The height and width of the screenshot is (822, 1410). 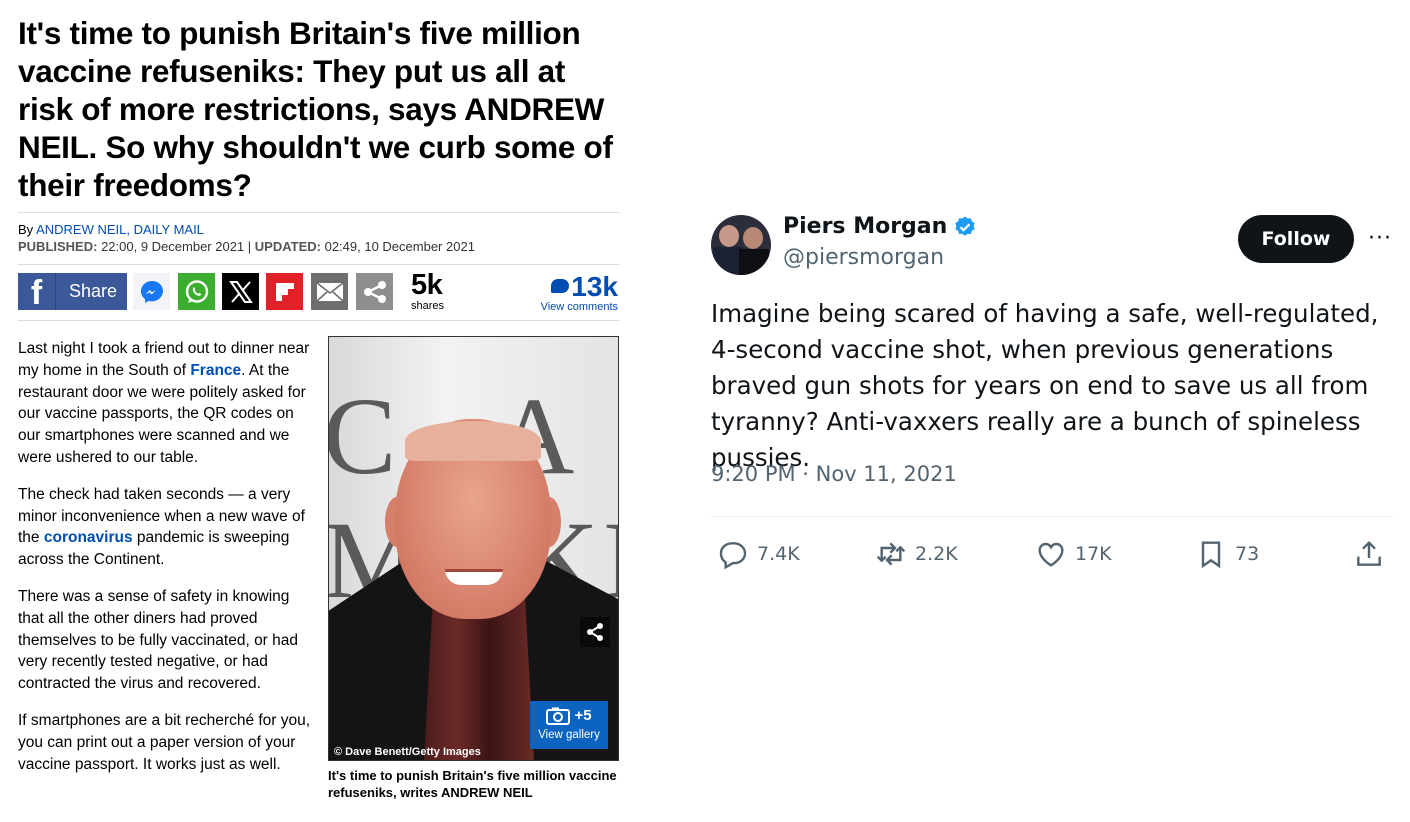 I want to click on author-link: ANDREW NEIL, DAILY MAIL, so click(x=120, y=229).